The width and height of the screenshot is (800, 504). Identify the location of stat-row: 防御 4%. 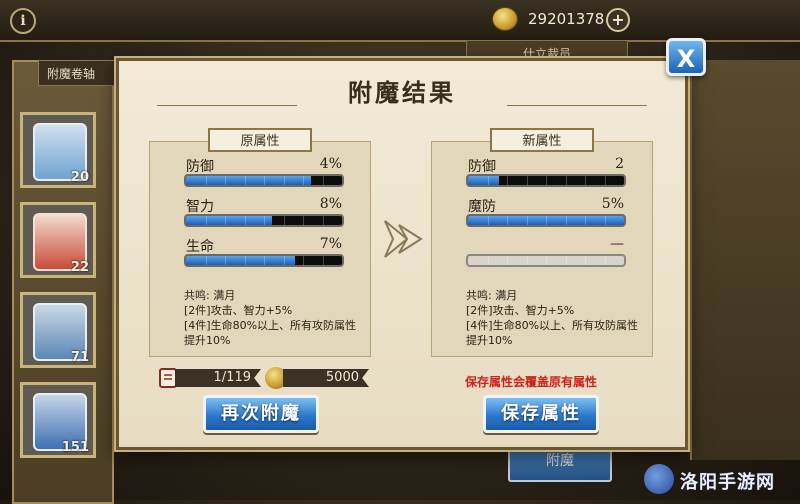
(261, 176).